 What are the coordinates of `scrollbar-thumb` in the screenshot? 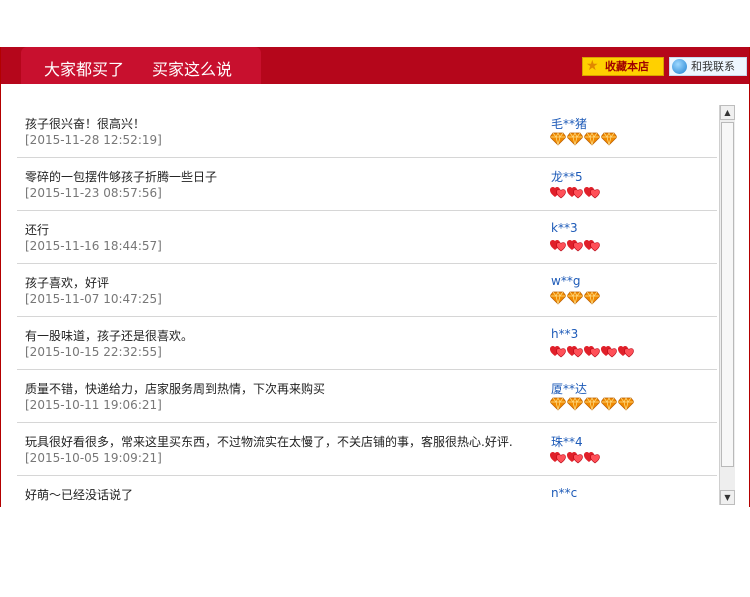 It's located at (727, 294).